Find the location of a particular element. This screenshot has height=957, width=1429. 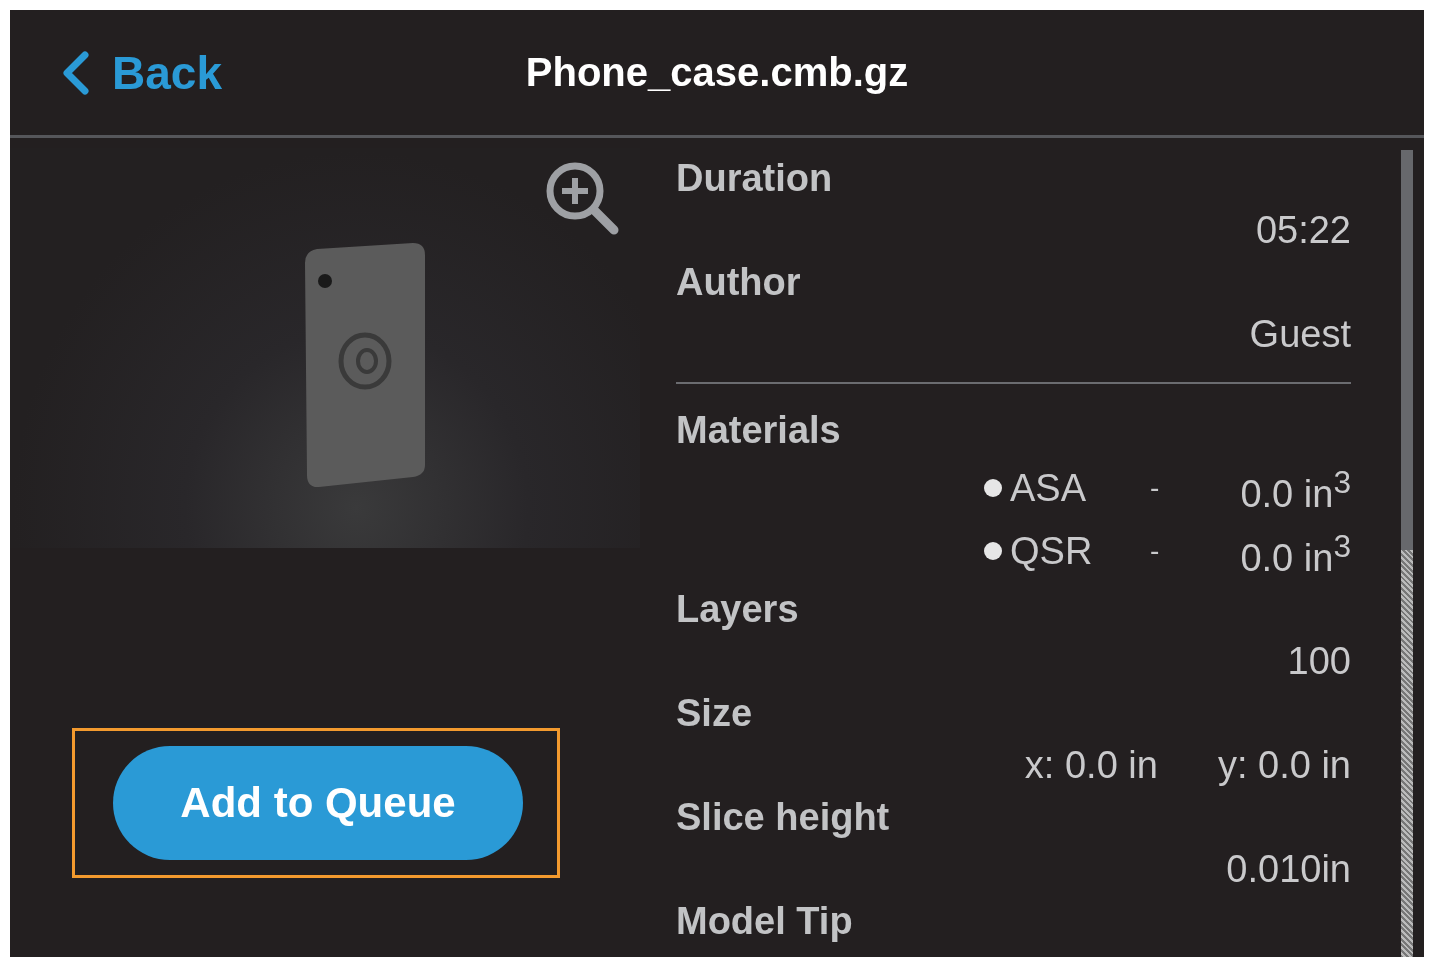

detail-value: Guest is located at coordinates (1299, 334).